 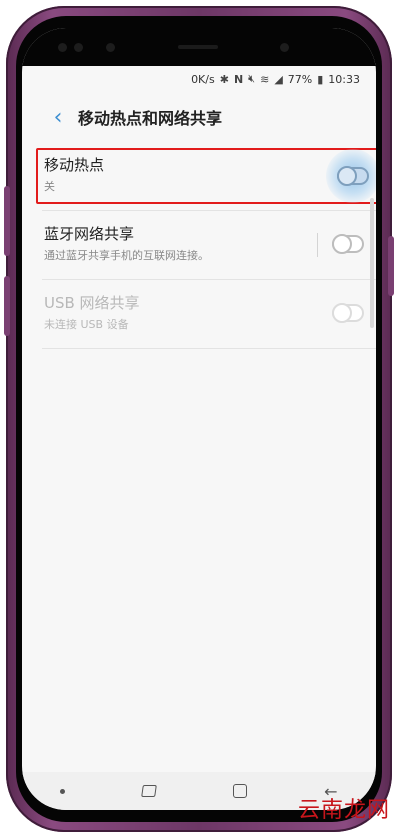 I want to click on scrollbar, so click(x=372, y=263).